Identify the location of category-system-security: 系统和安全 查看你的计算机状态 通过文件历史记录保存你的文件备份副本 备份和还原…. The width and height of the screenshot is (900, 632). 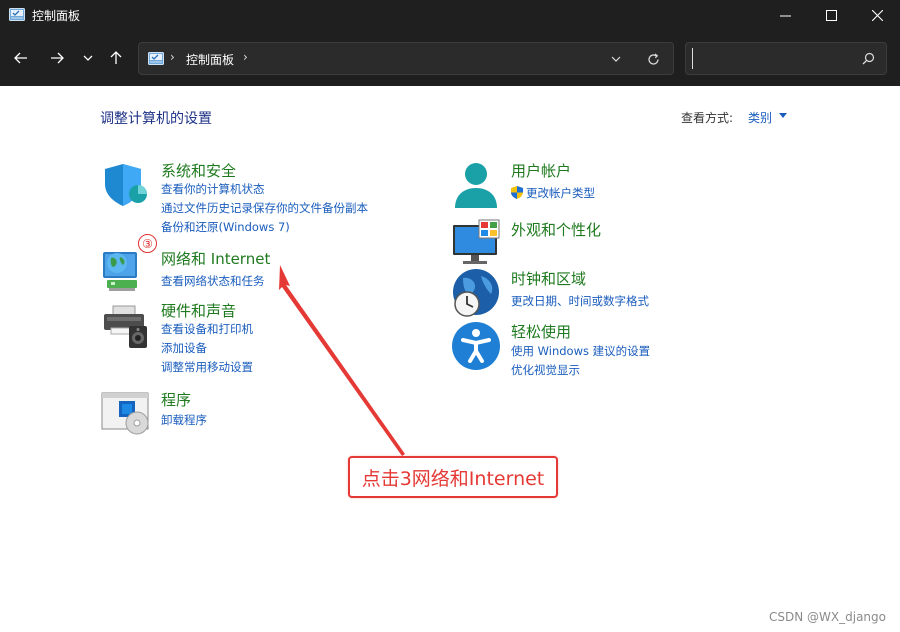
(266, 197).